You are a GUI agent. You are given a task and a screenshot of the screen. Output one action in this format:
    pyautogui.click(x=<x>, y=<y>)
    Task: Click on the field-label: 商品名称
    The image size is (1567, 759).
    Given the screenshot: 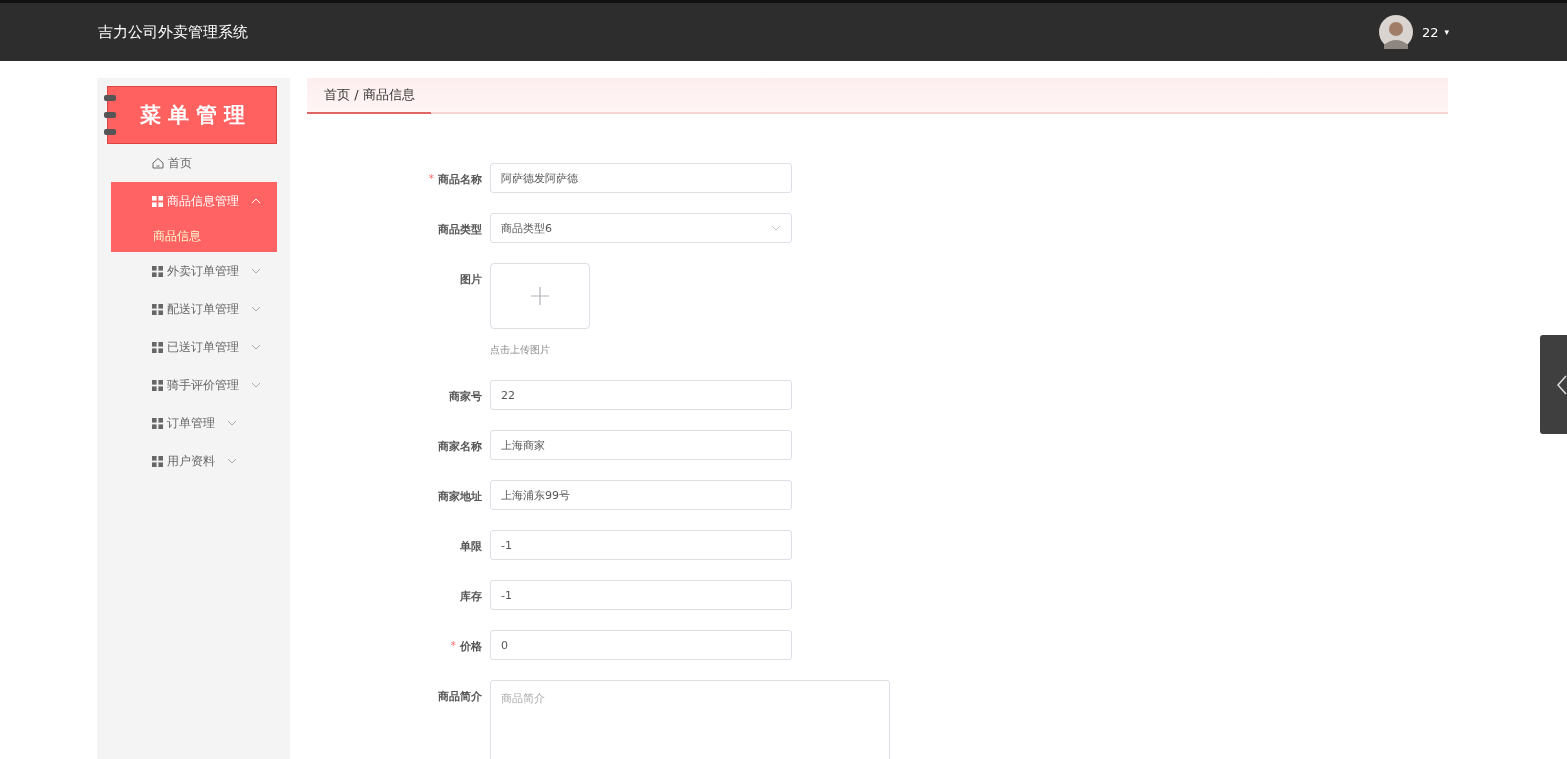 What is the action you would take?
    pyautogui.click(x=460, y=179)
    